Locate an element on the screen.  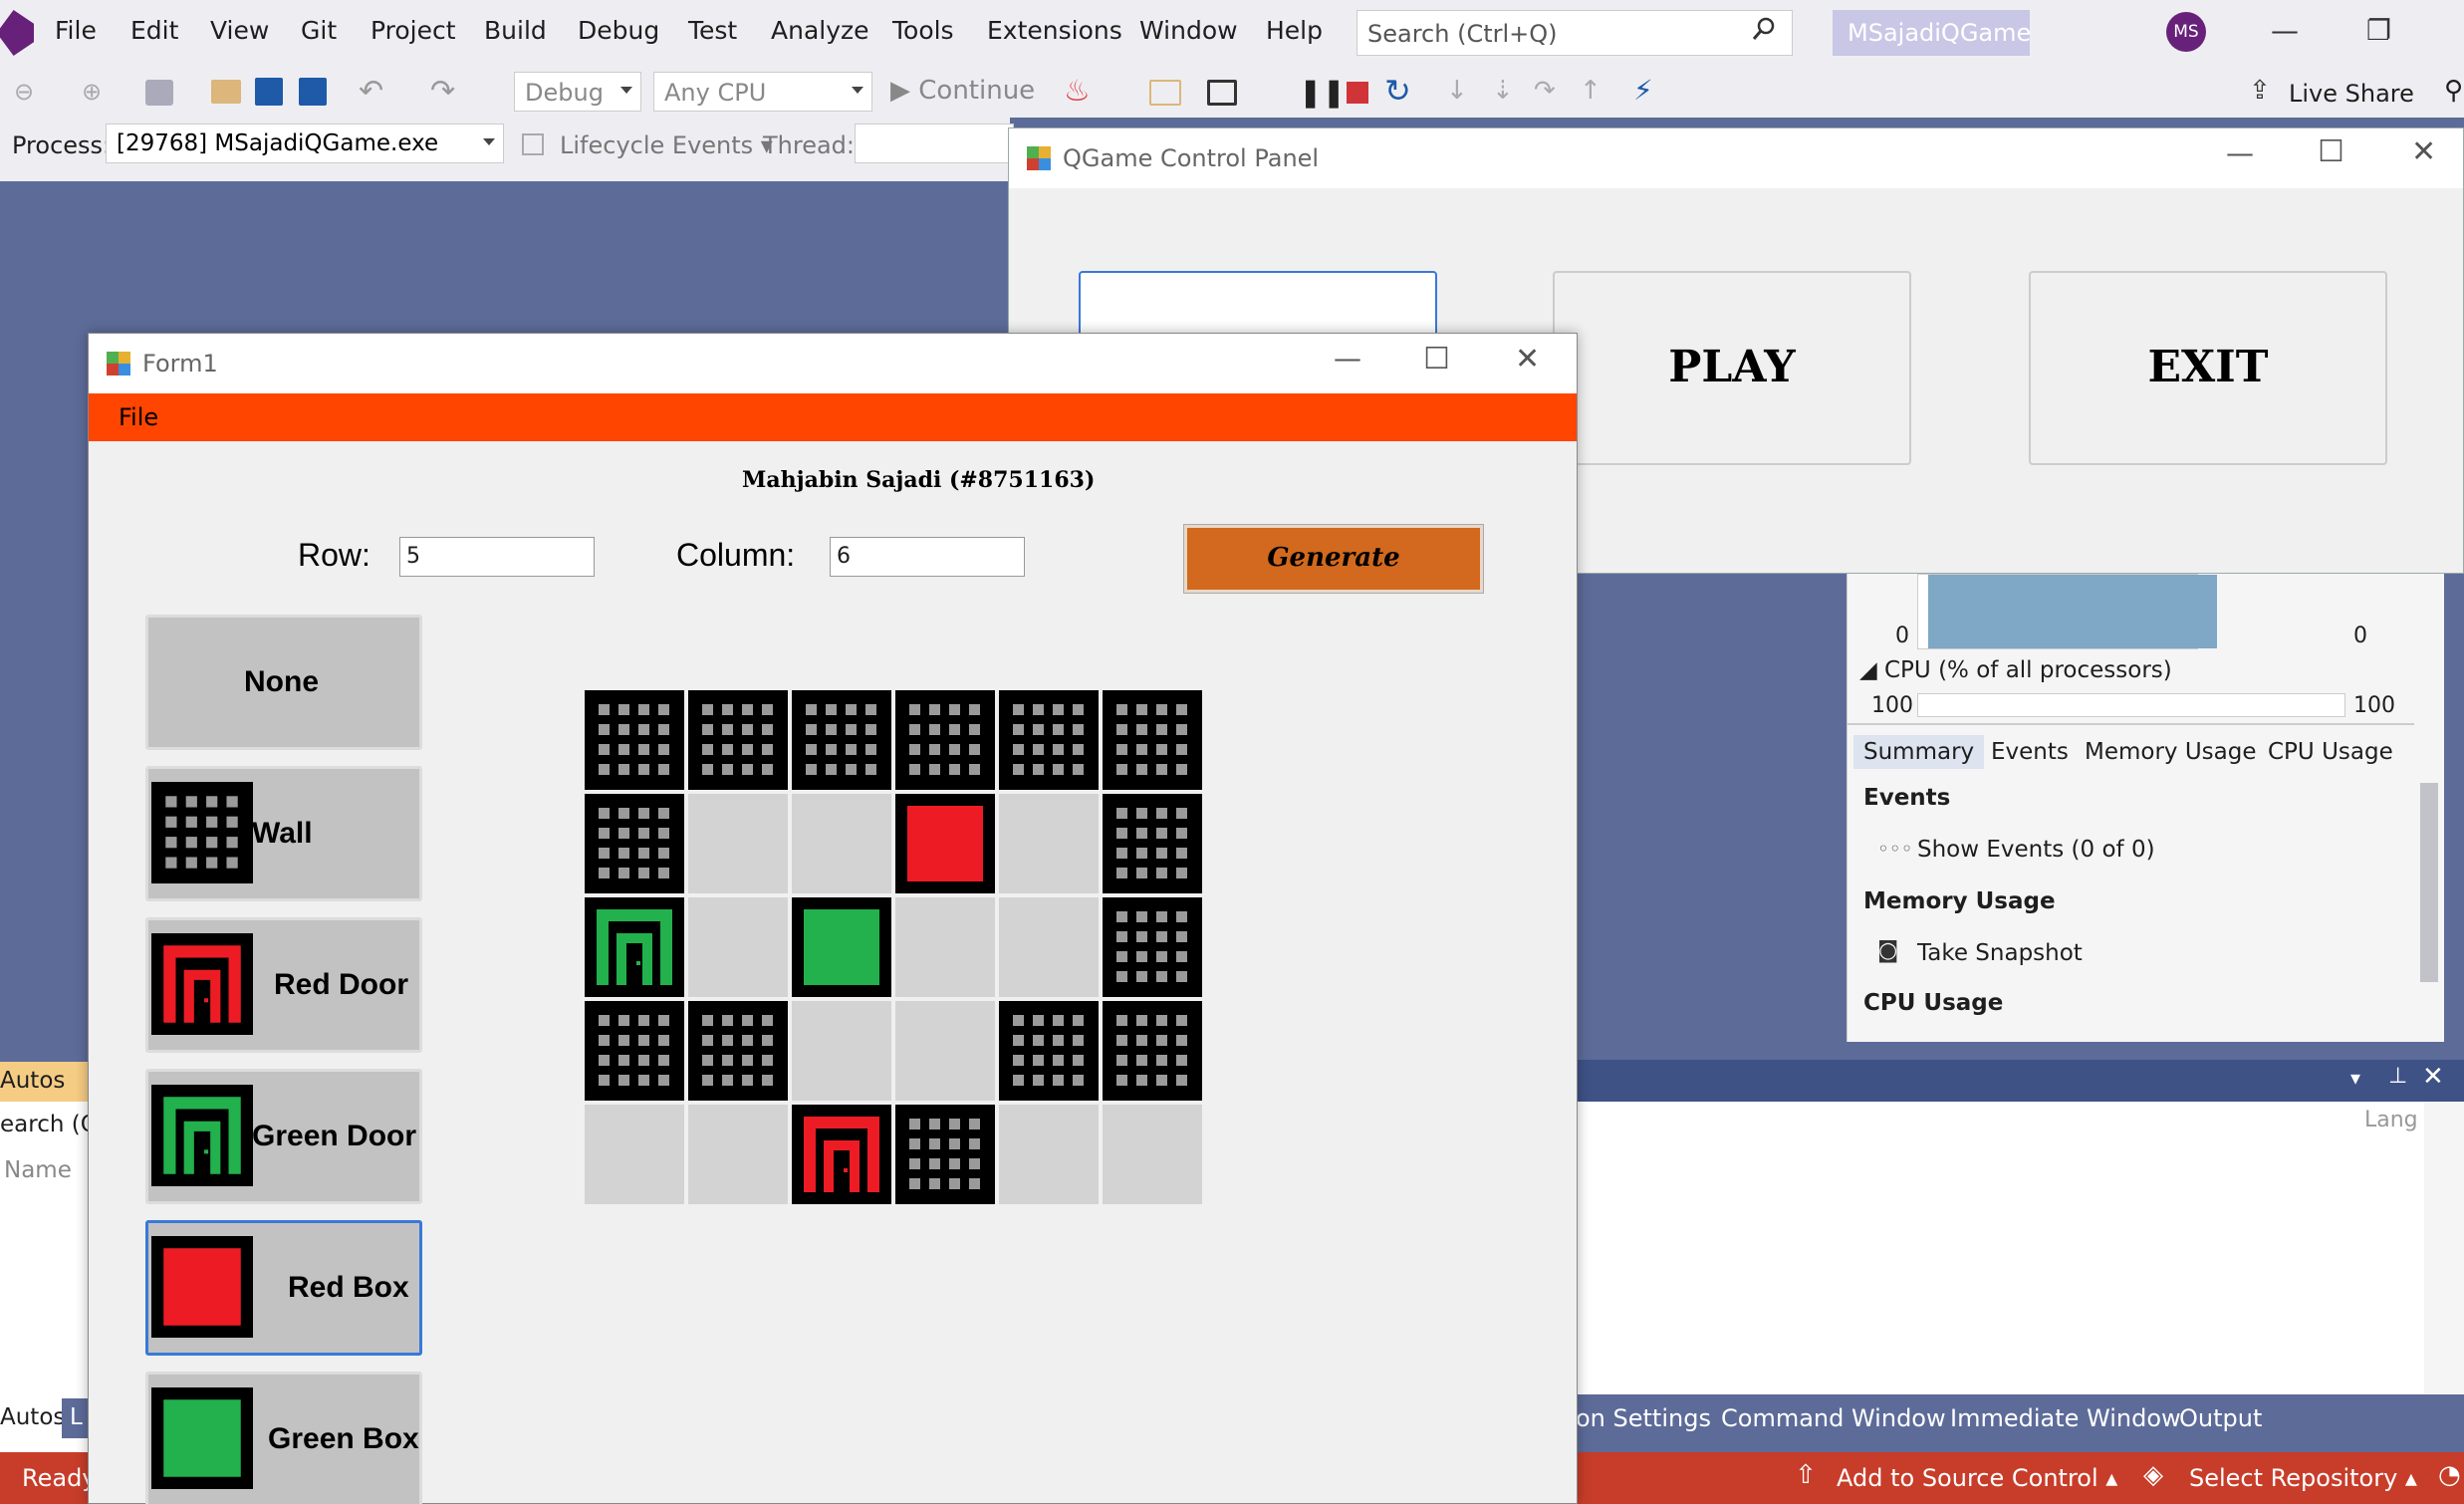
hot-reload-icon: ♨ is located at coordinates (1077, 91).